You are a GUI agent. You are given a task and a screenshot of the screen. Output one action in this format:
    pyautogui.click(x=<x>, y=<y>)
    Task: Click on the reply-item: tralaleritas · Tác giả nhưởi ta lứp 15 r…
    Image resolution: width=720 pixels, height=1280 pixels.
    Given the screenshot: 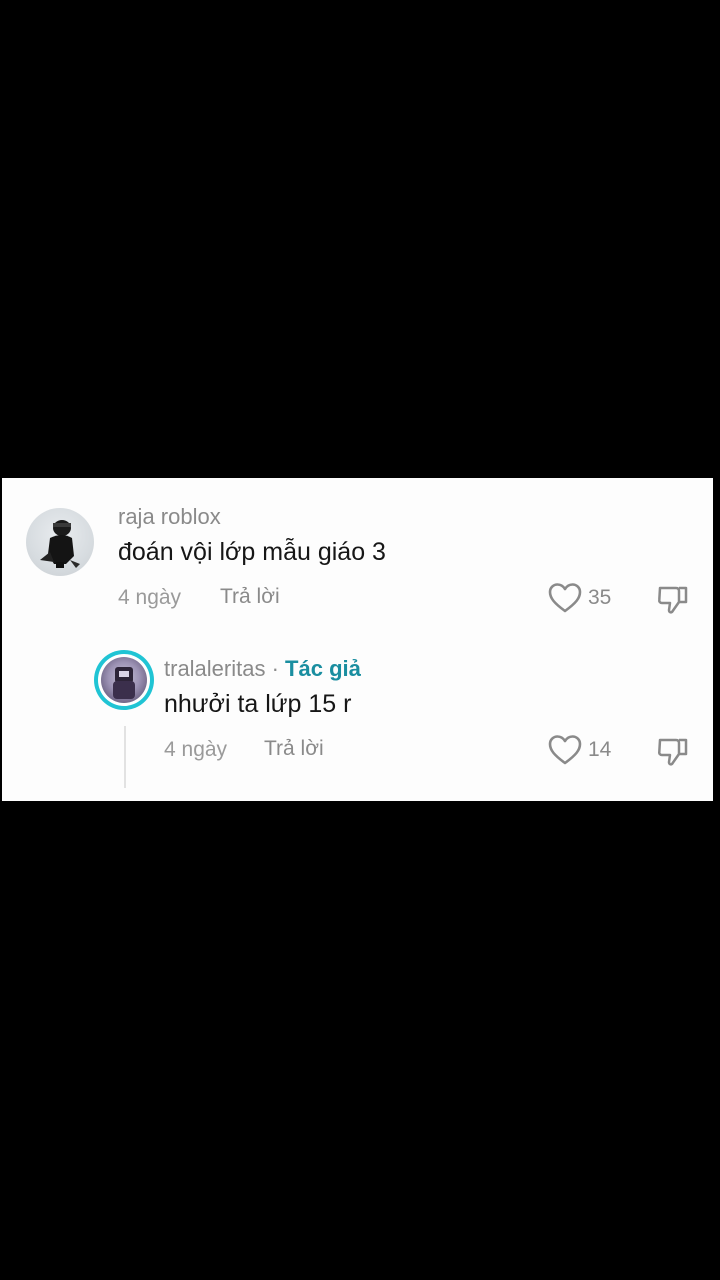 What is the action you would take?
    pyautogui.click(x=357, y=714)
    